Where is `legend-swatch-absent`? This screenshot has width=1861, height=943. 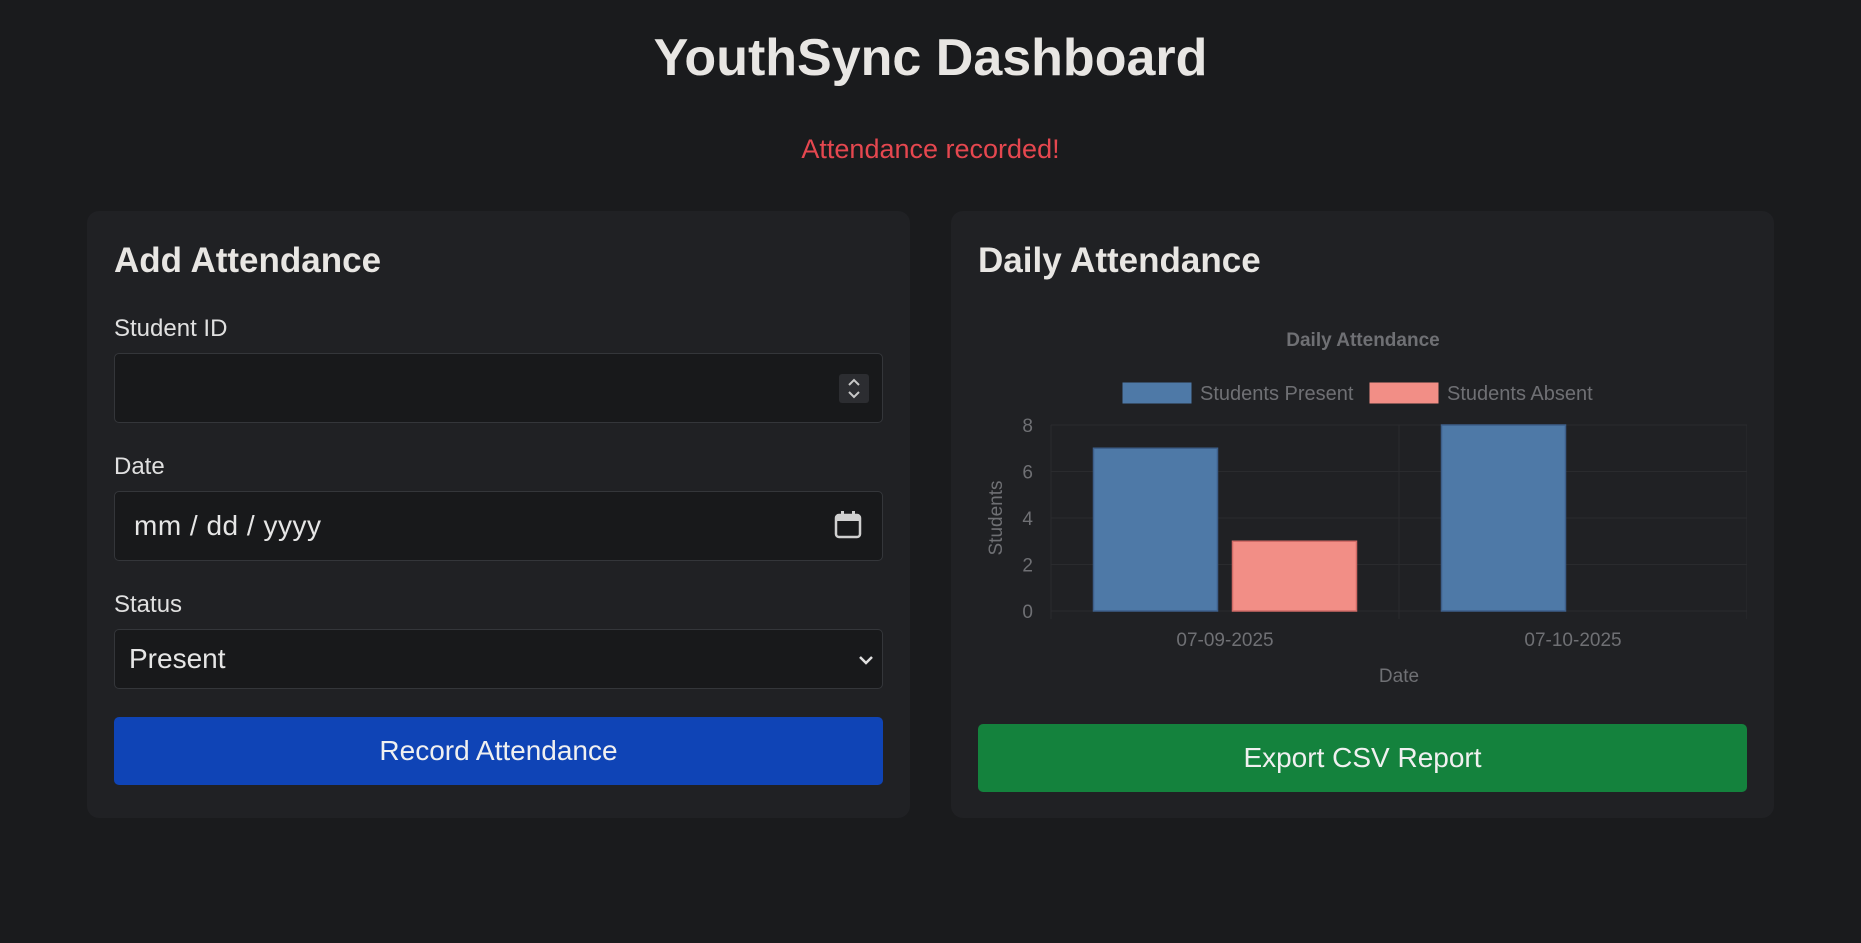
legend-swatch-absent is located at coordinates (1404, 393).